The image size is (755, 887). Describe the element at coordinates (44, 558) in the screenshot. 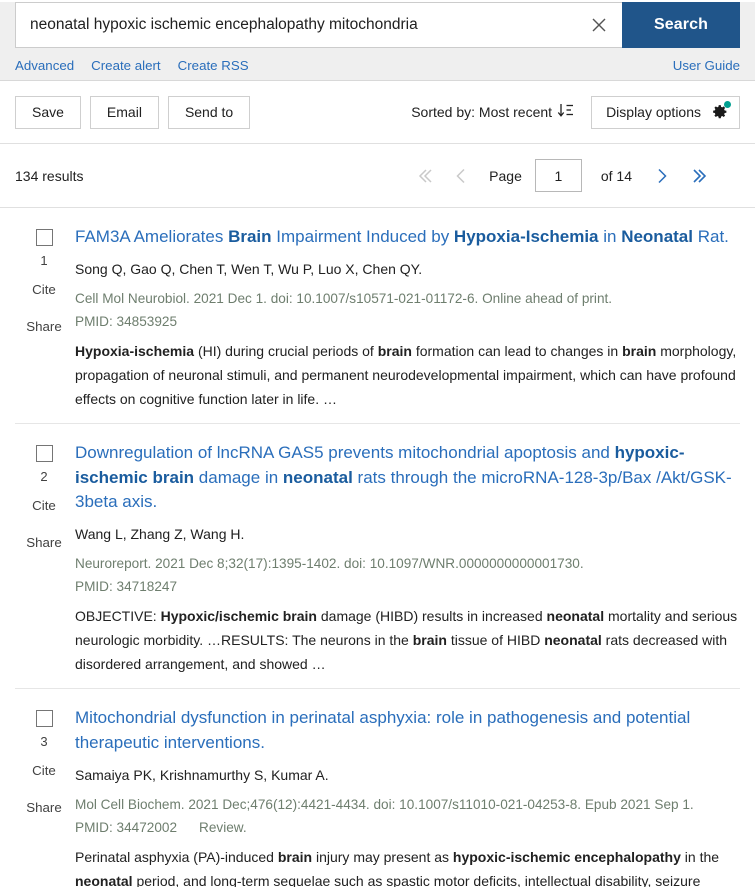

I see `result-rail: 2 Cite Share` at that location.